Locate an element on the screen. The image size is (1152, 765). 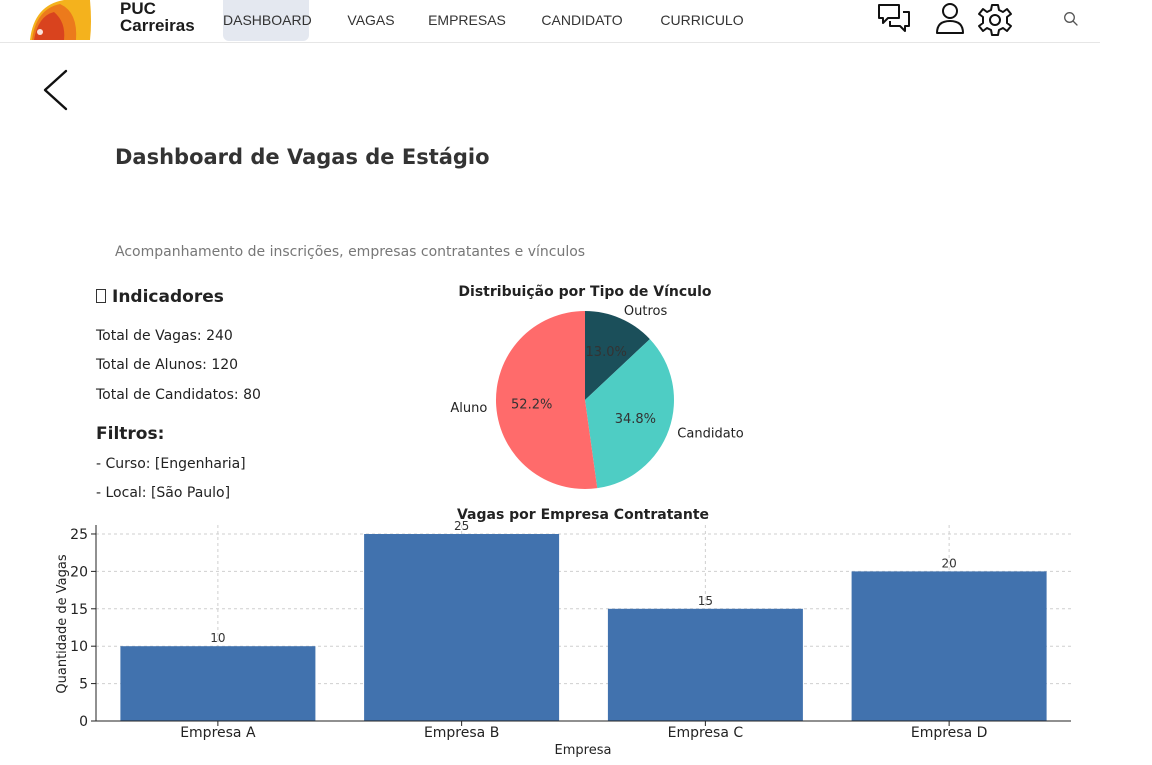
bar-x-tick-label: Empresa C is located at coordinates (706, 733).